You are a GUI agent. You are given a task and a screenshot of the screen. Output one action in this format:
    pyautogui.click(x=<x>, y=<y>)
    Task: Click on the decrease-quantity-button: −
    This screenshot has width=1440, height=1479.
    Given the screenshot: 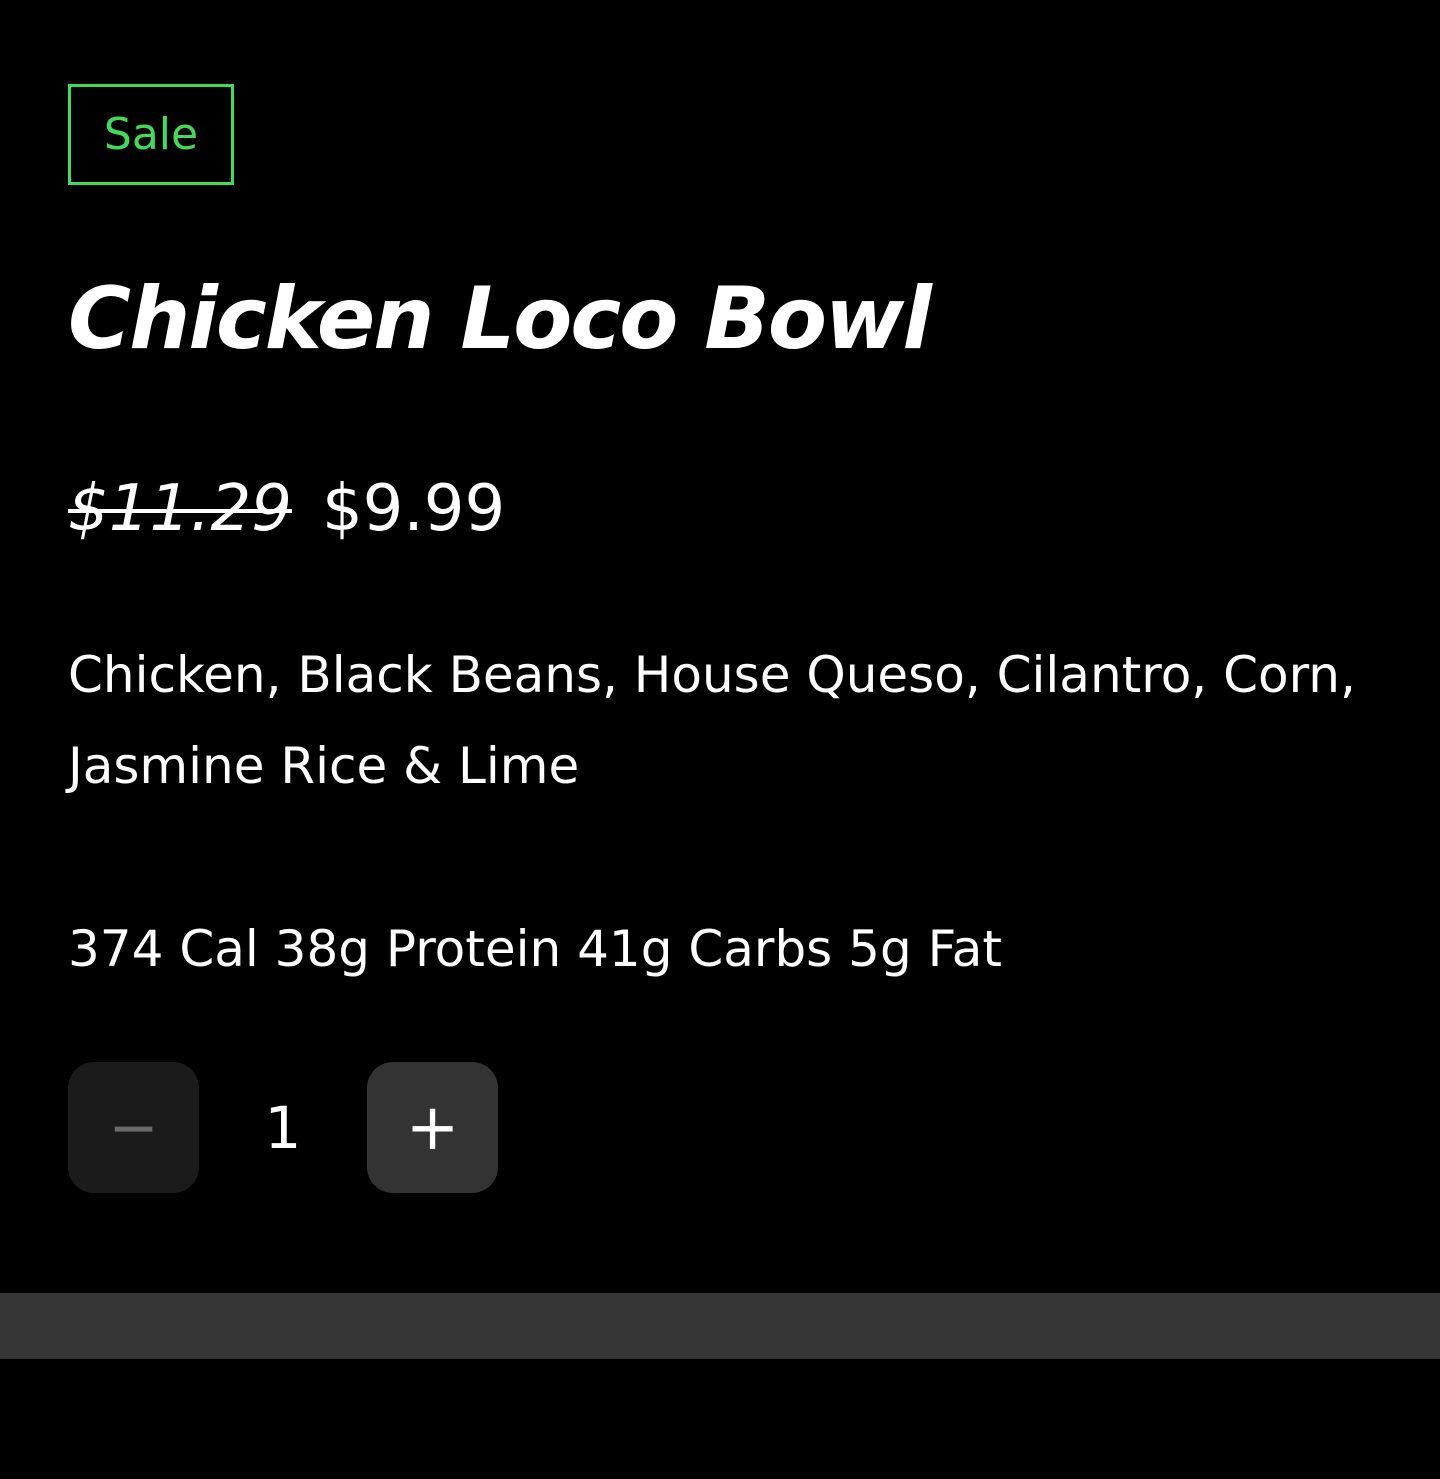 What is the action you would take?
    pyautogui.click(x=133, y=1127)
    